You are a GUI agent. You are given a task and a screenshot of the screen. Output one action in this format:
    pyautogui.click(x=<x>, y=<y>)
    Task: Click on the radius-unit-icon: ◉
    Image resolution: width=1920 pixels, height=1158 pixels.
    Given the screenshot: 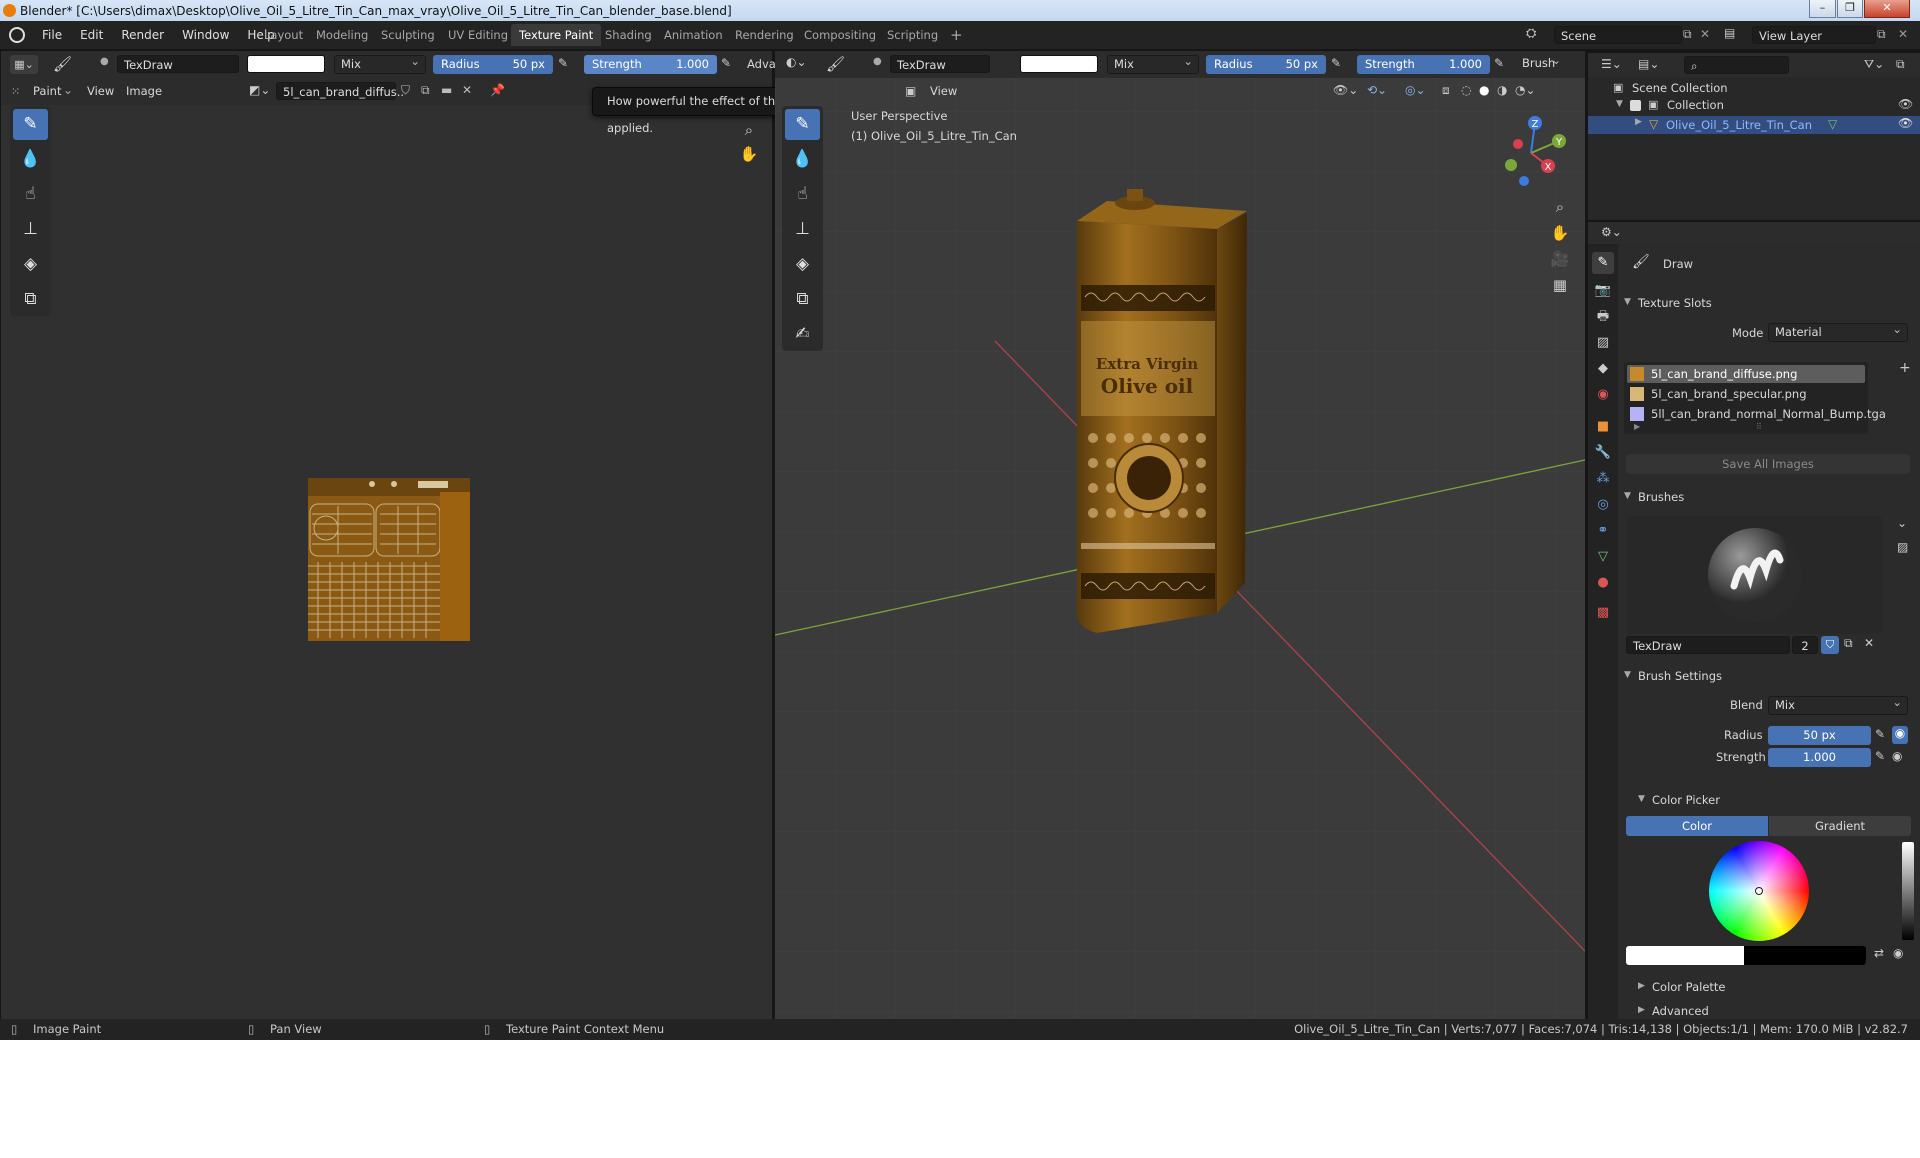 What is the action you would take?
    pyautogui.click(x=1900, y=735)
    